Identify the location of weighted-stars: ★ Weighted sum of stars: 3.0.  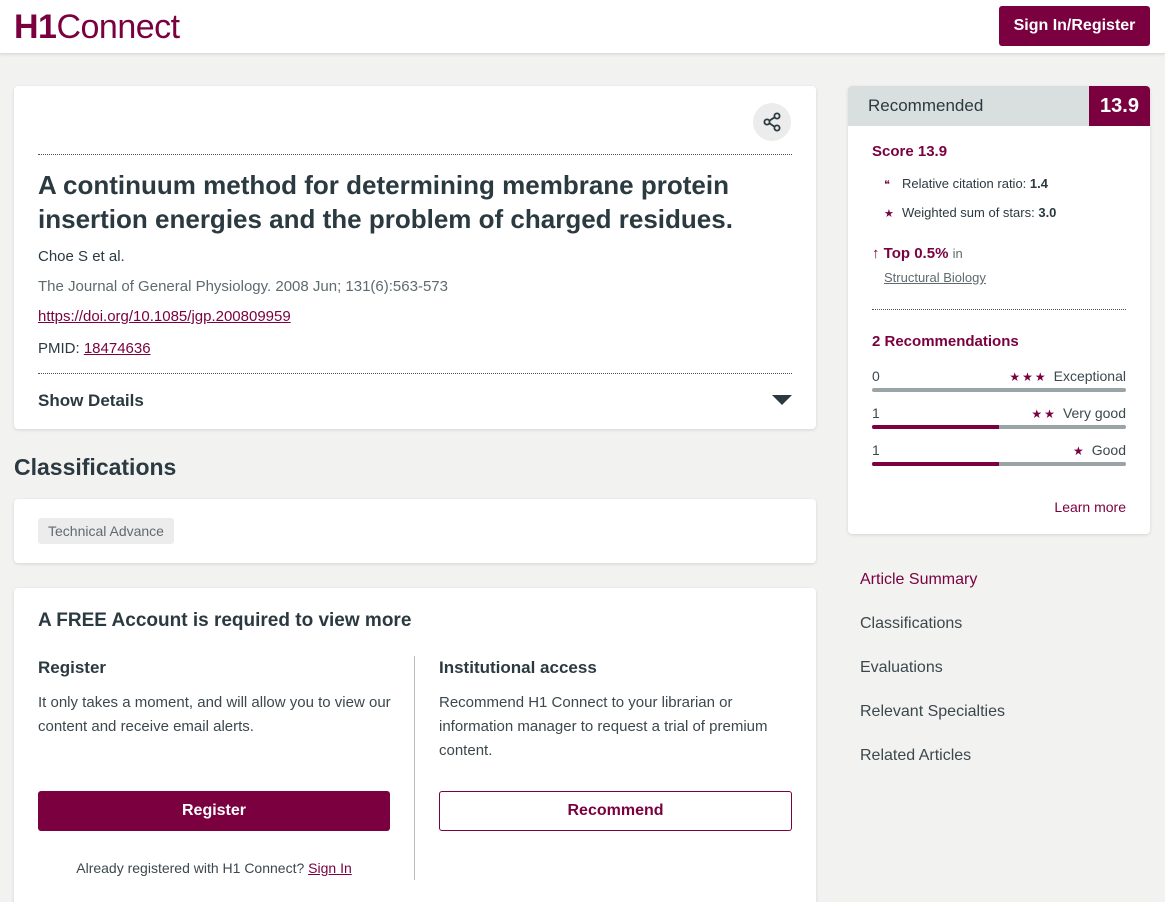
(970, 212).